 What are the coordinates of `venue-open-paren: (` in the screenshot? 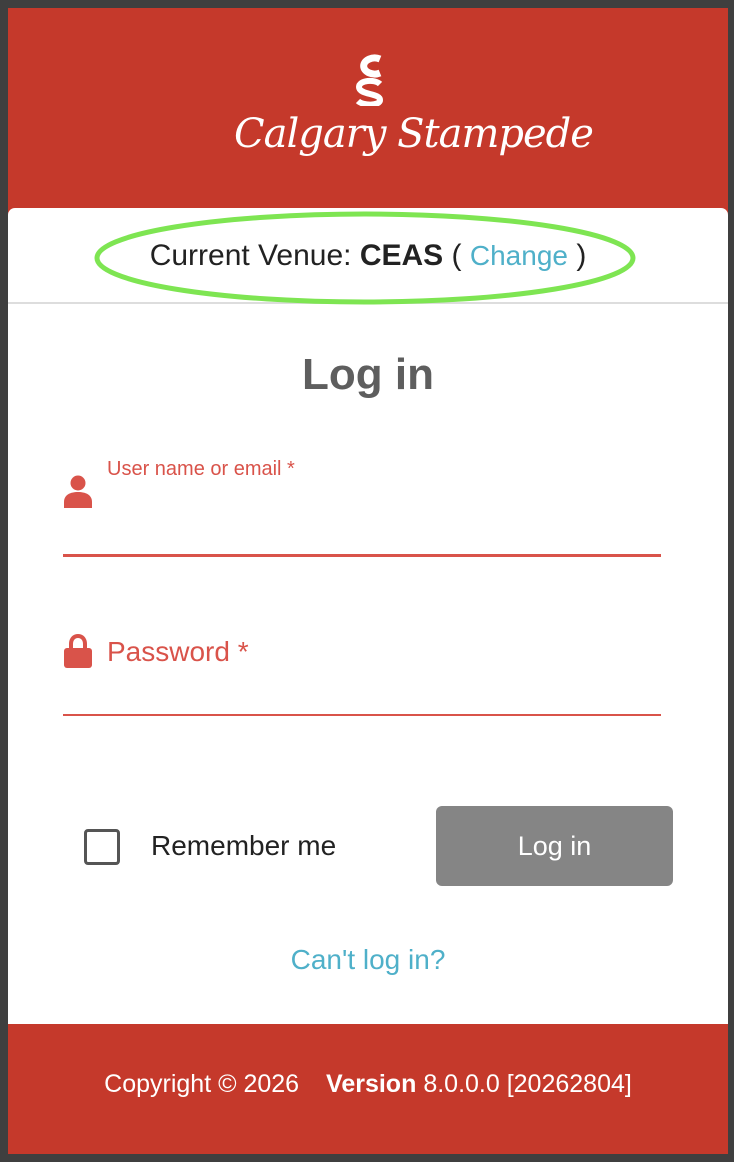 It's located at (456, 255).